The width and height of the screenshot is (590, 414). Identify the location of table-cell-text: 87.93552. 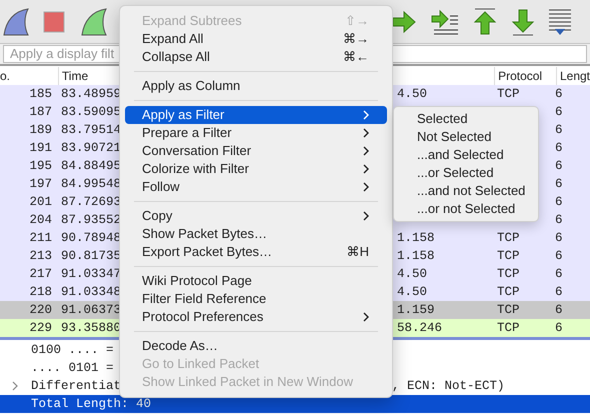
(91, 220).